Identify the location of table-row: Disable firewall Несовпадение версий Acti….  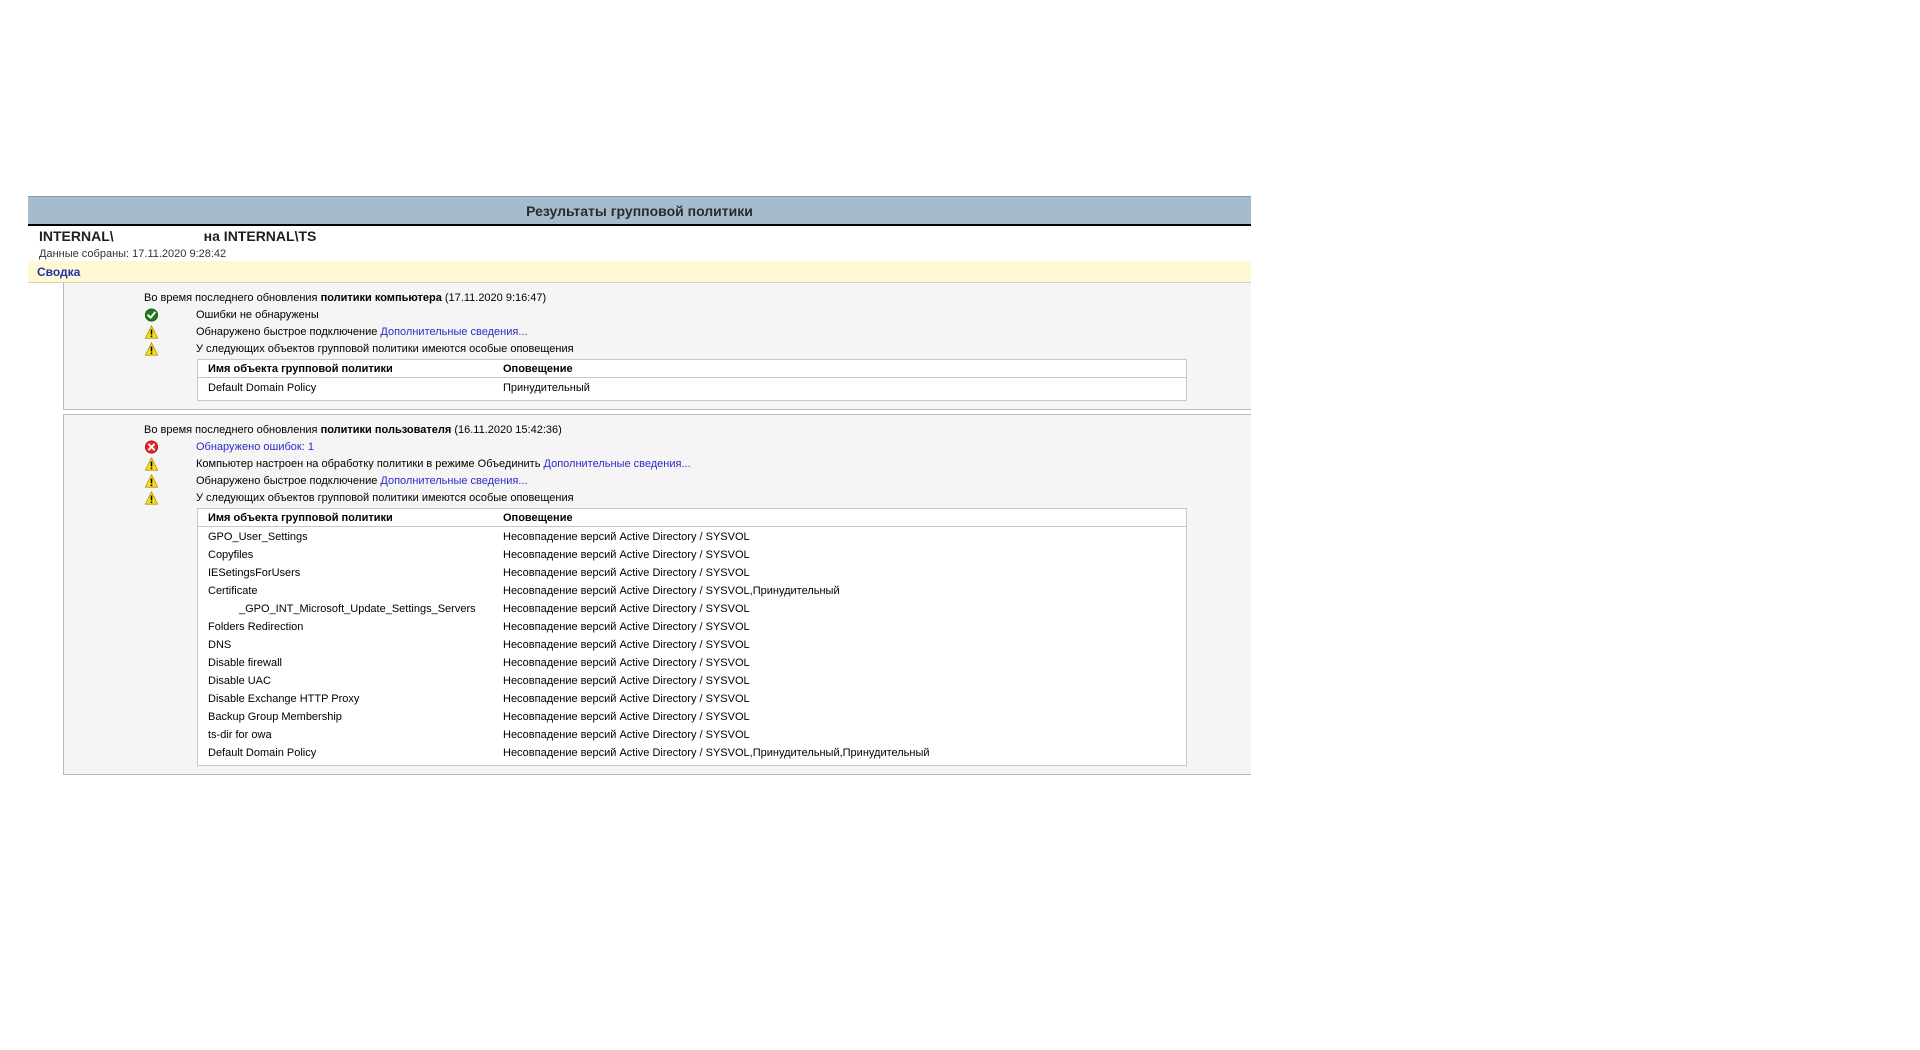
(692, 663).